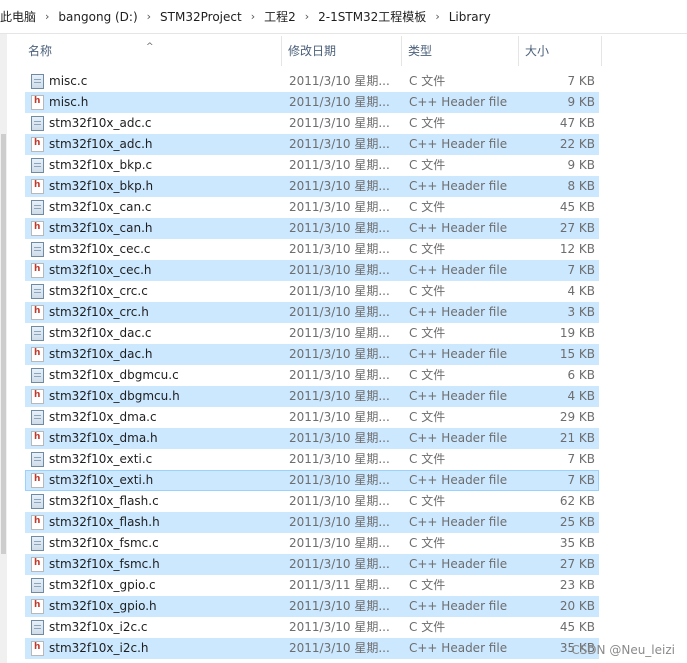  Describe the element at coordinates (577, 501) in the screenshot. I see `file-size: 62 KB` at that location.